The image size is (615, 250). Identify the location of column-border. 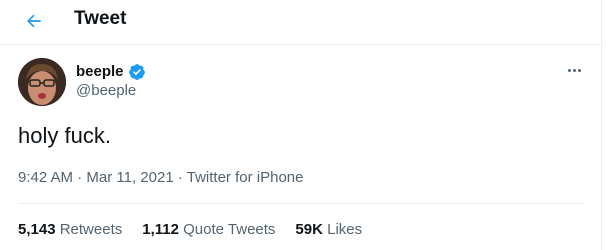
(601, 125).